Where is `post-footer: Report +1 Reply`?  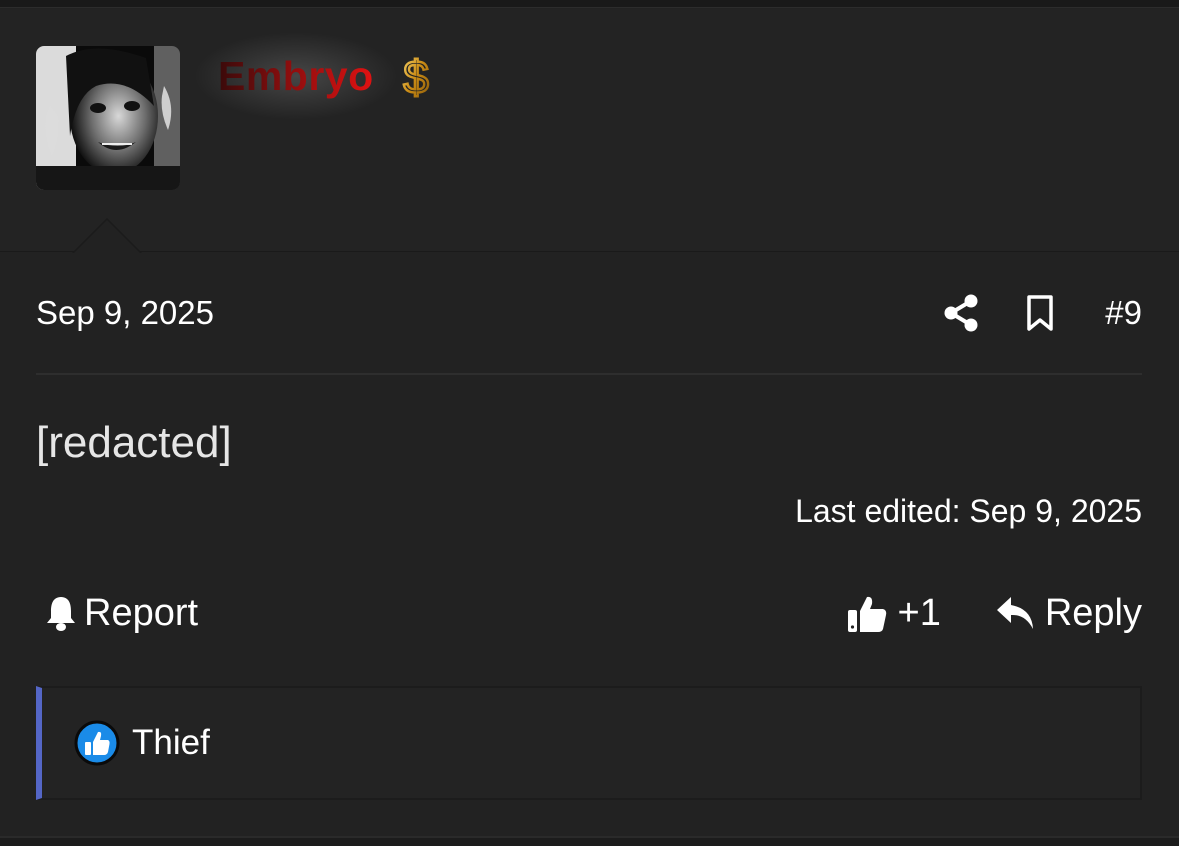 post-footer: Report +1 Reply is located at coordinates (589, 613).